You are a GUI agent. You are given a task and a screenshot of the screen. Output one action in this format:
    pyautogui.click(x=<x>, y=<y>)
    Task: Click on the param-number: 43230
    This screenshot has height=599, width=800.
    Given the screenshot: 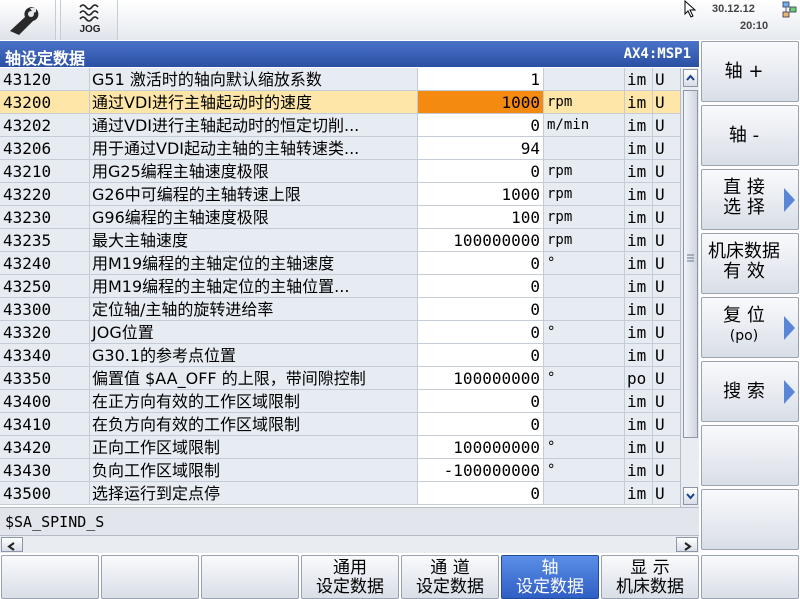 What is the action you would take?
    pyautogui.click(x=45, y=217)
    